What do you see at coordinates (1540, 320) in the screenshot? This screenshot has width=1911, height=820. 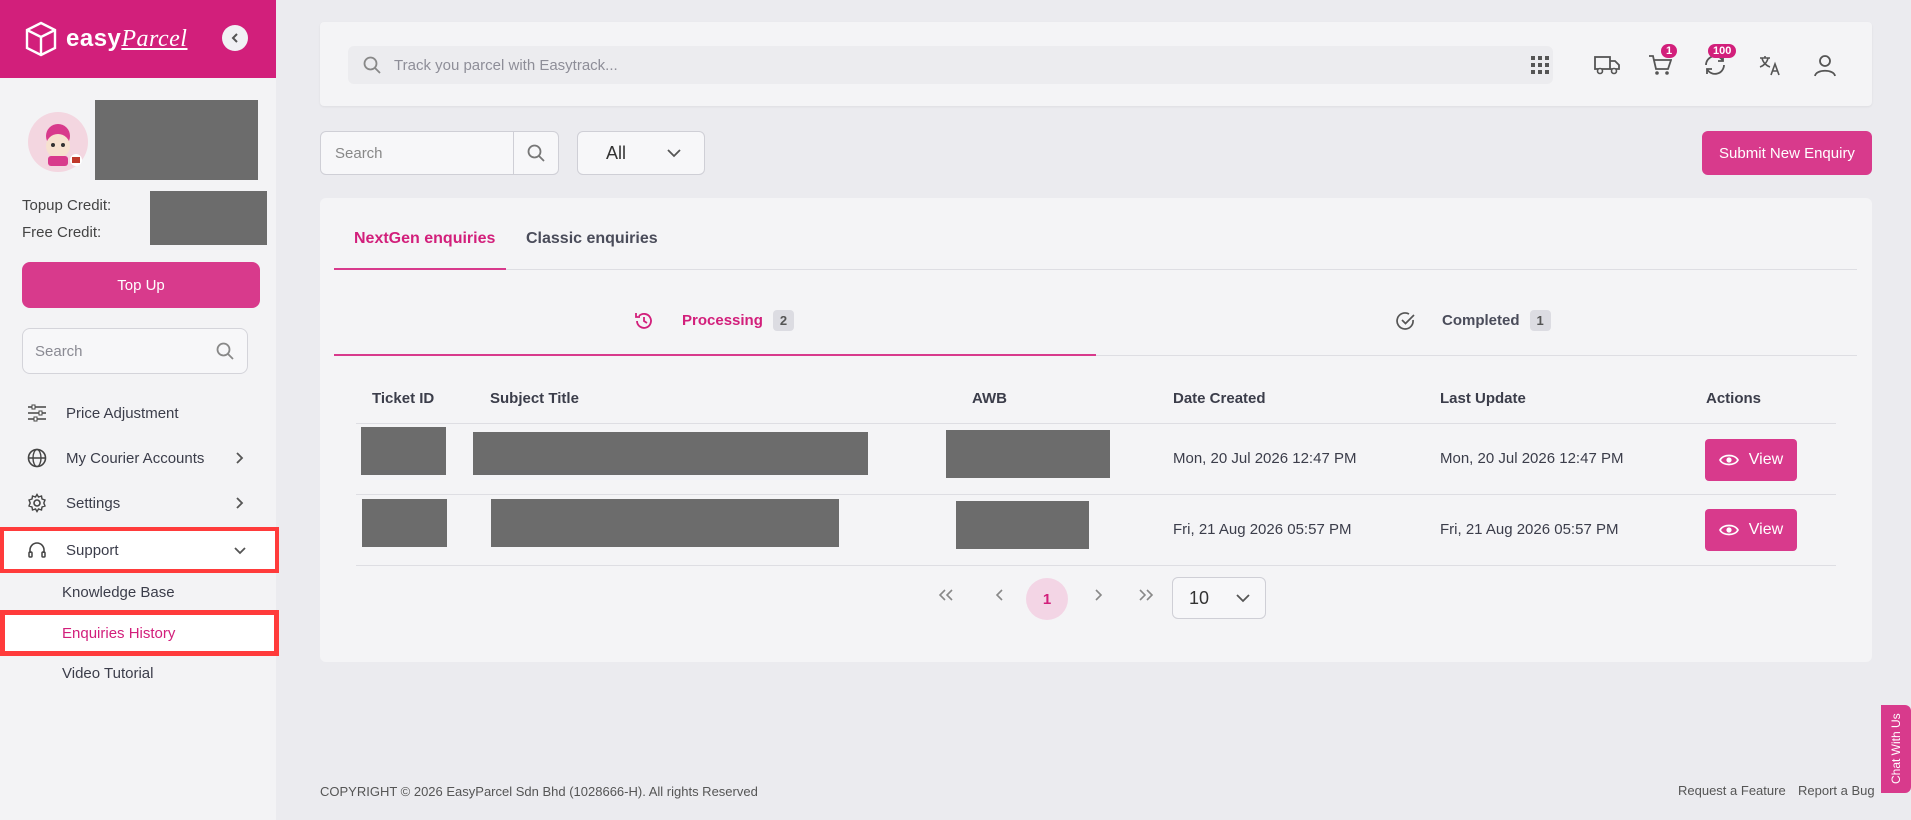 I see `completed-count: 1` at bounding box center [1540, 320].